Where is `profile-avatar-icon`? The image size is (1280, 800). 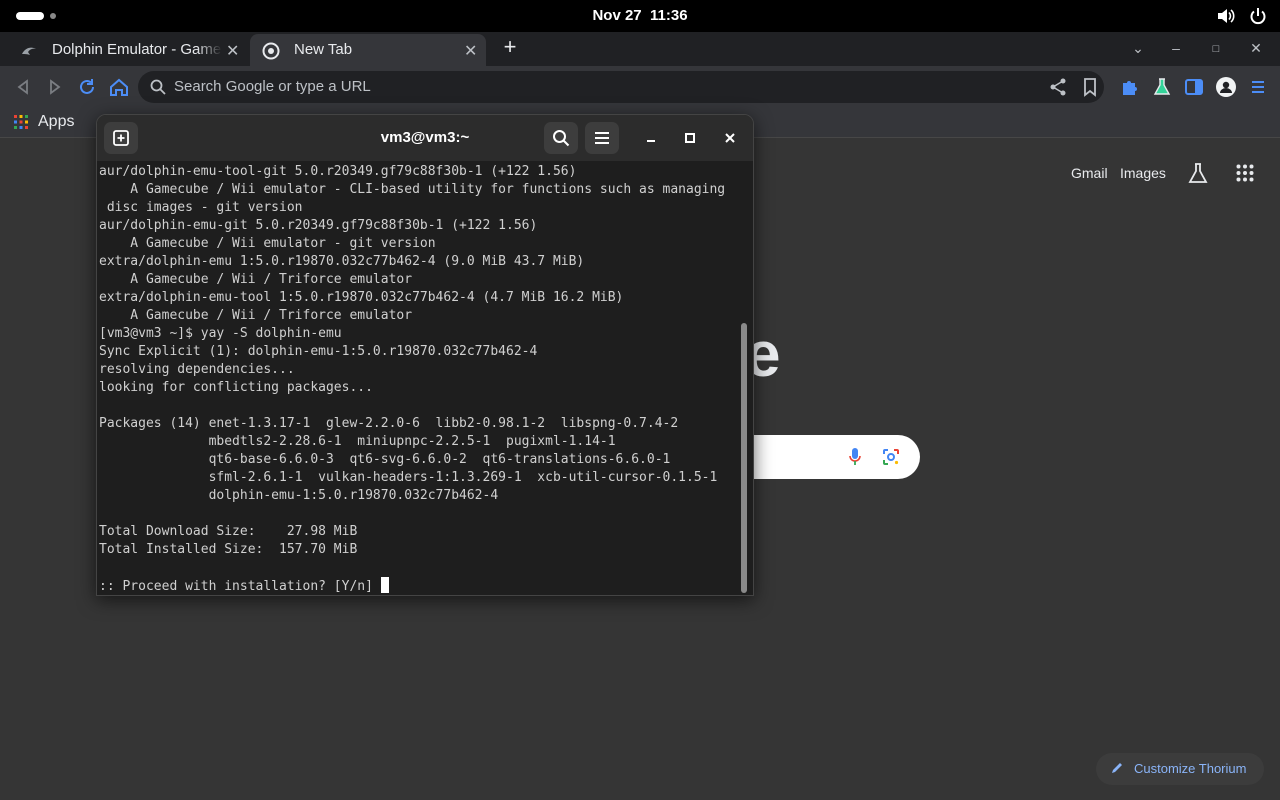
profile-avatar-icon is located at coordinates (1226, 87).